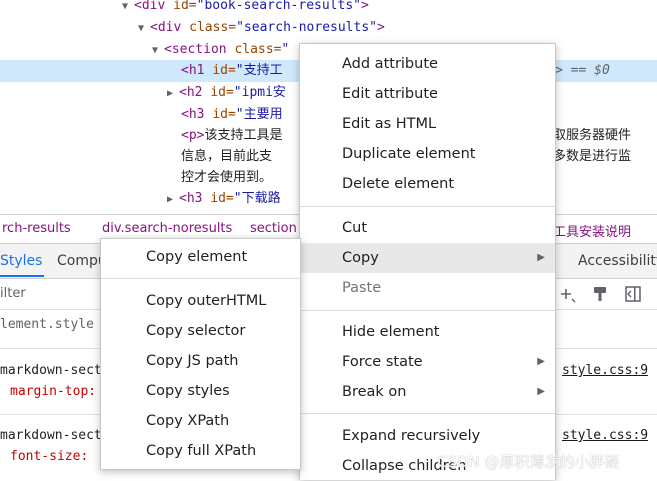  What do you see at coordinates (224, 199) in the screenshot?
I see `dom-node-h3-download: ▶ <h3 id="下载路` at bounding box center [224, 199].